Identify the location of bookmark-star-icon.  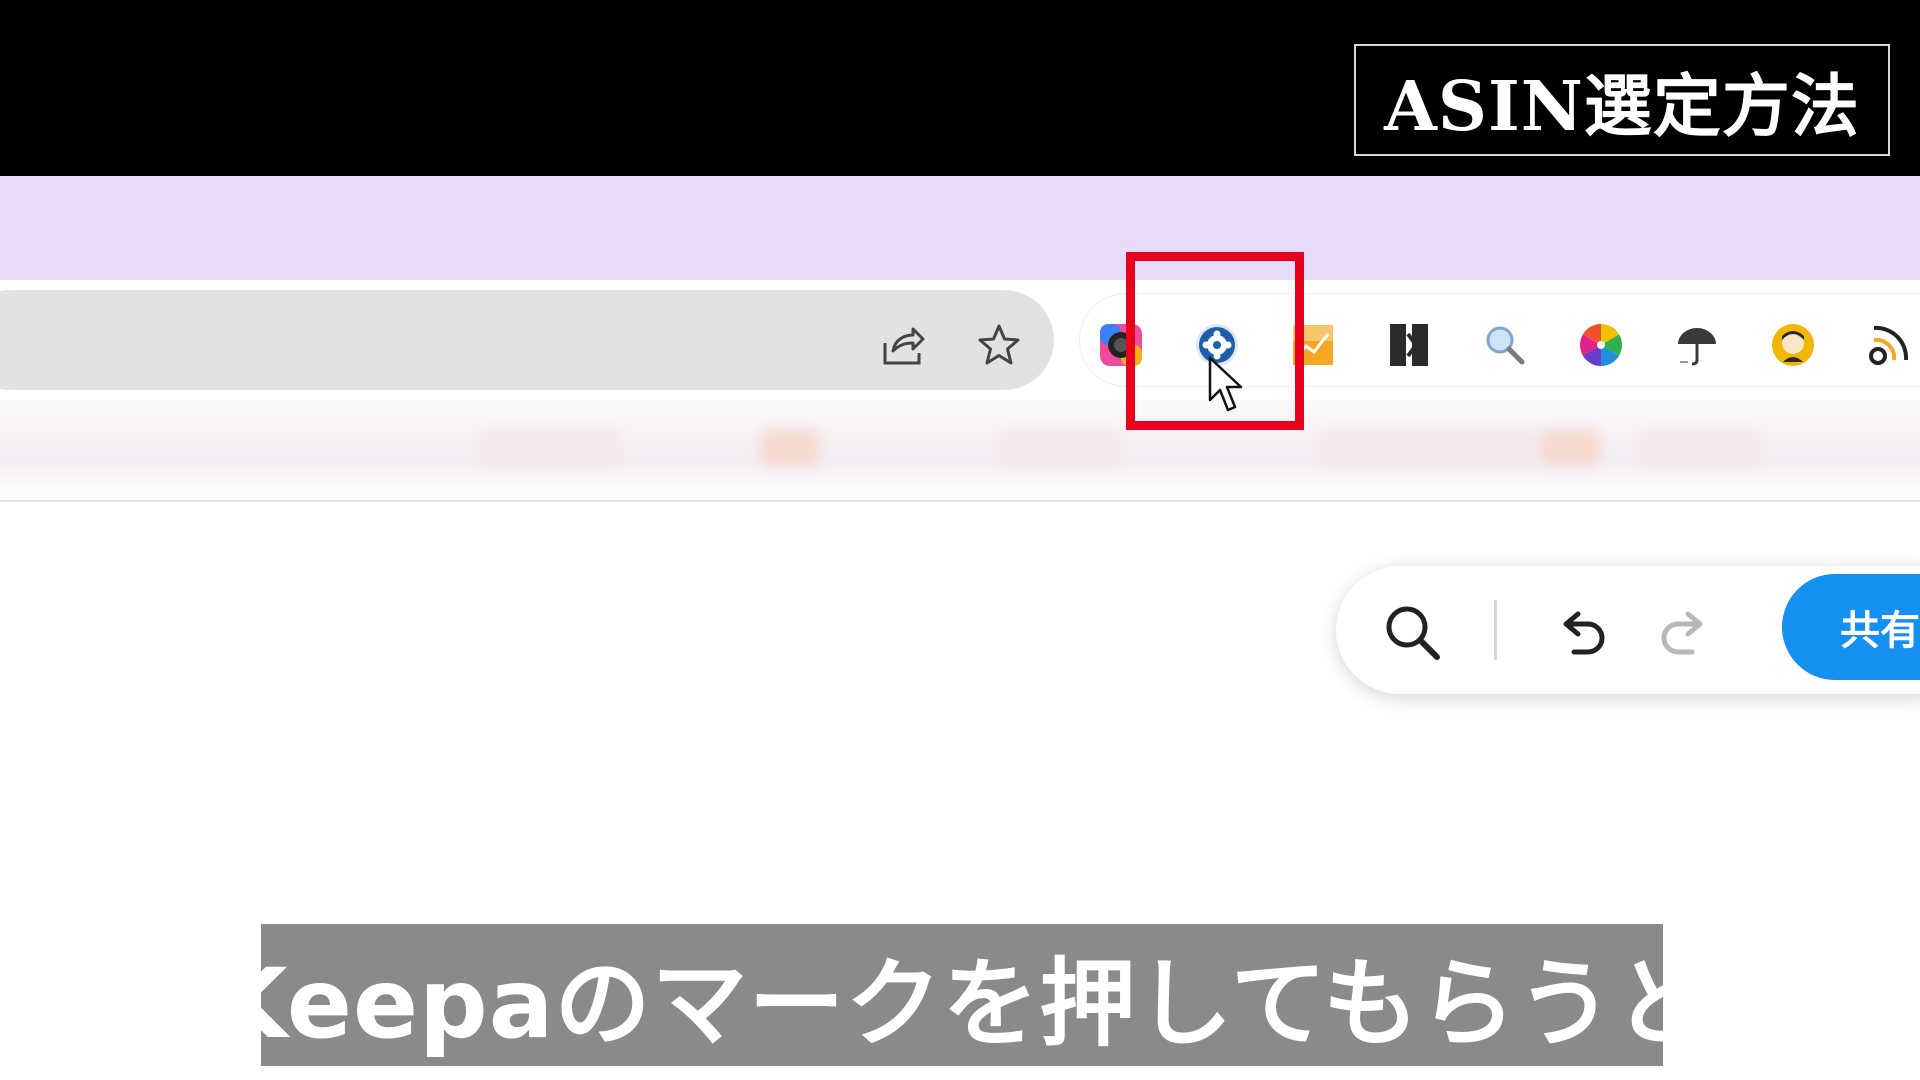
(999, 345).